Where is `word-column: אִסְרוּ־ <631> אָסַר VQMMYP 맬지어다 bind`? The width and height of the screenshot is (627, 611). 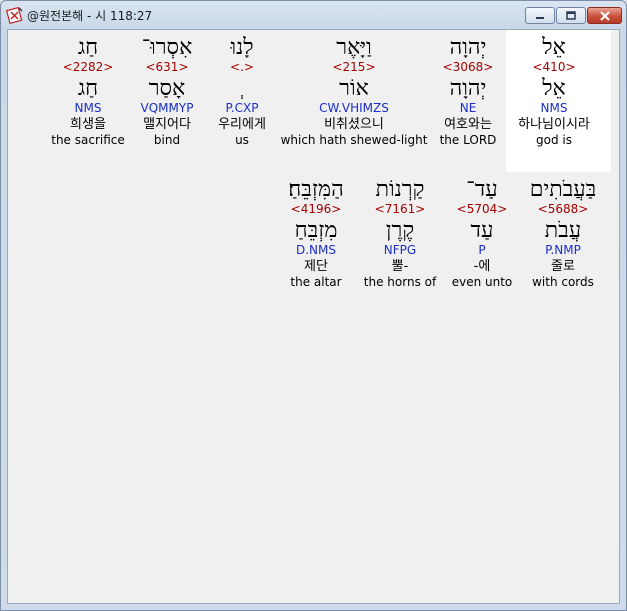
word-column: אִסְרוּ־ <631> אָסַר VQMMYP 맬지어다 bind is located at coordinates (167, 92).